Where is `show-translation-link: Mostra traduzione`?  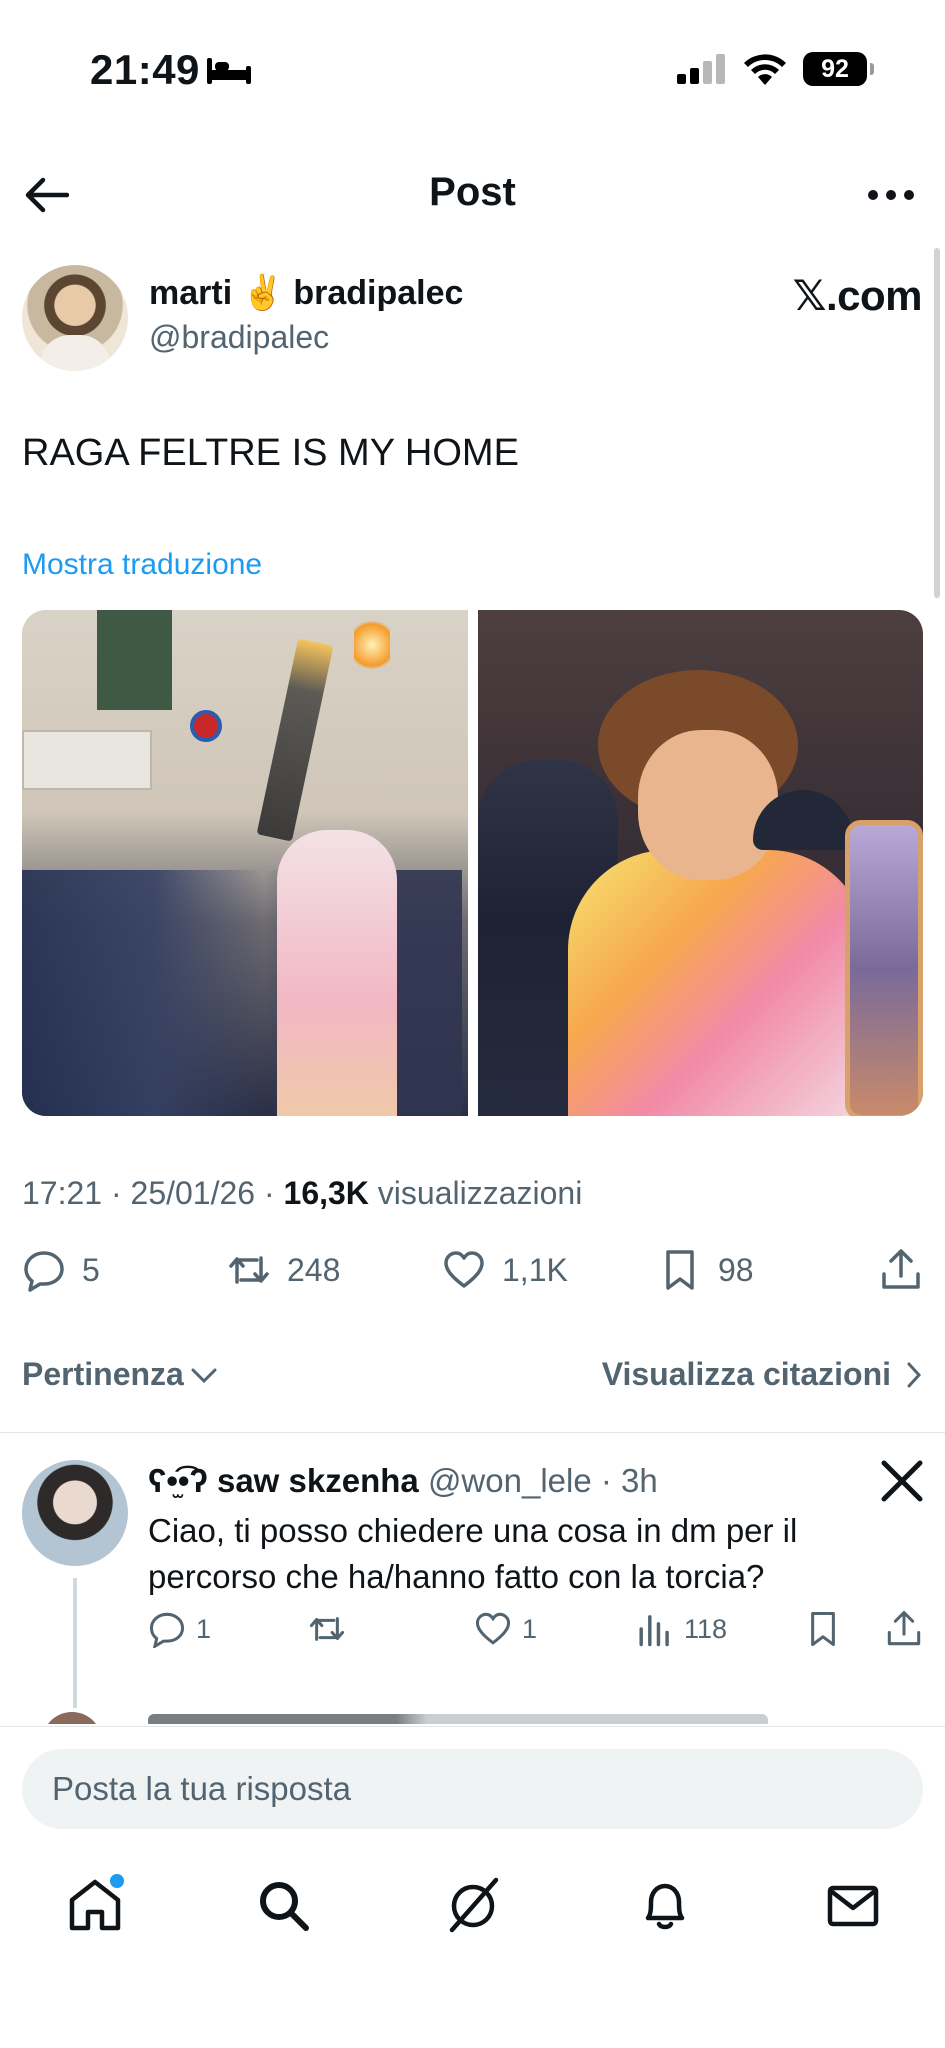 show-translation-link: Mostra traduzione is located at coordinates (142, 565).